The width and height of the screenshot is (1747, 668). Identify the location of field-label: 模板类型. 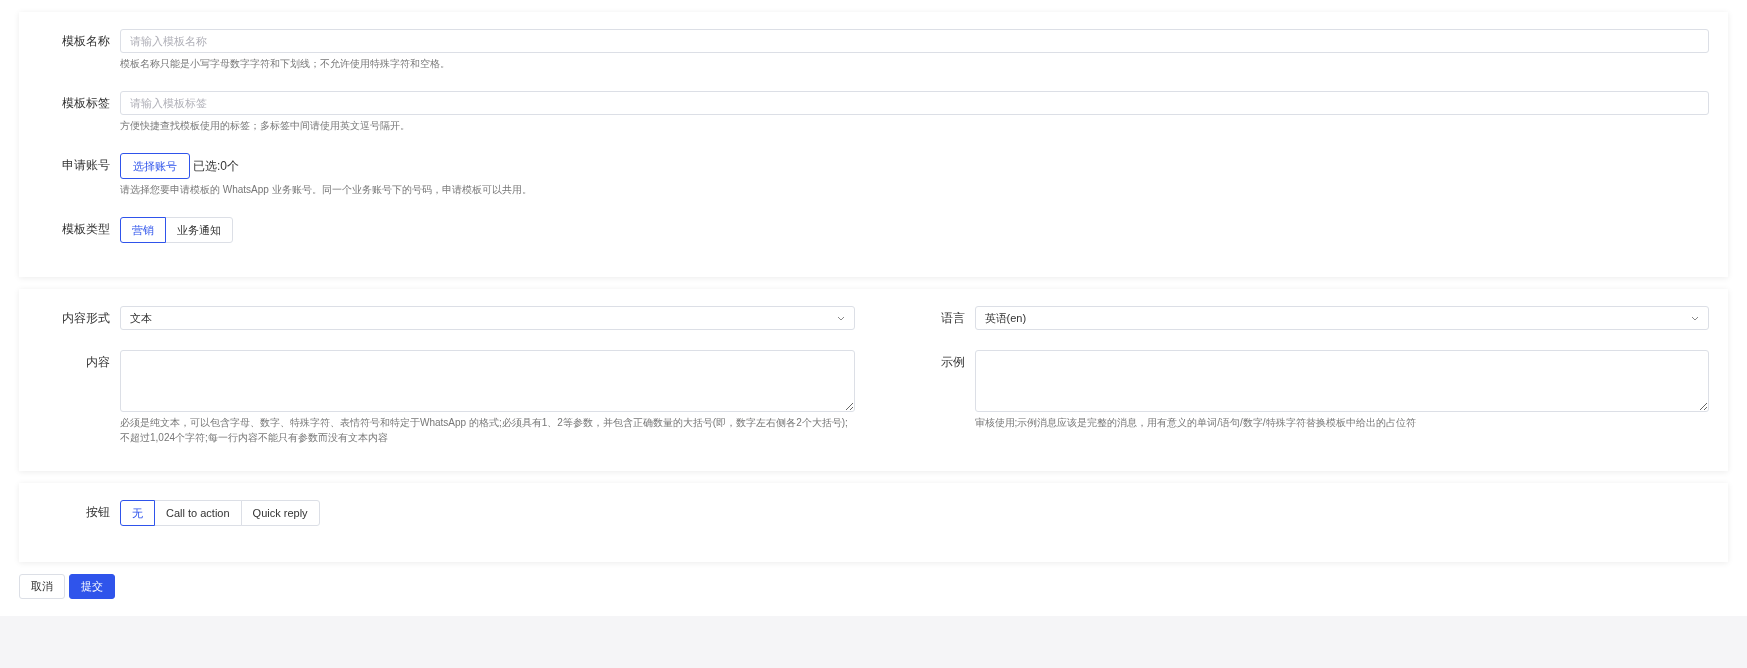
(86, 229).